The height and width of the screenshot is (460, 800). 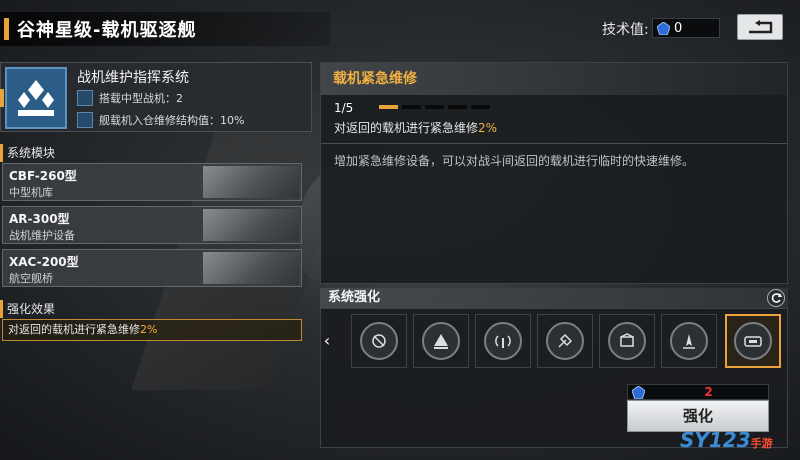 What do you see at coordinates (698, 392) in the screenshot?
I see `cost-box: 2` at bounding box center [698, 392].